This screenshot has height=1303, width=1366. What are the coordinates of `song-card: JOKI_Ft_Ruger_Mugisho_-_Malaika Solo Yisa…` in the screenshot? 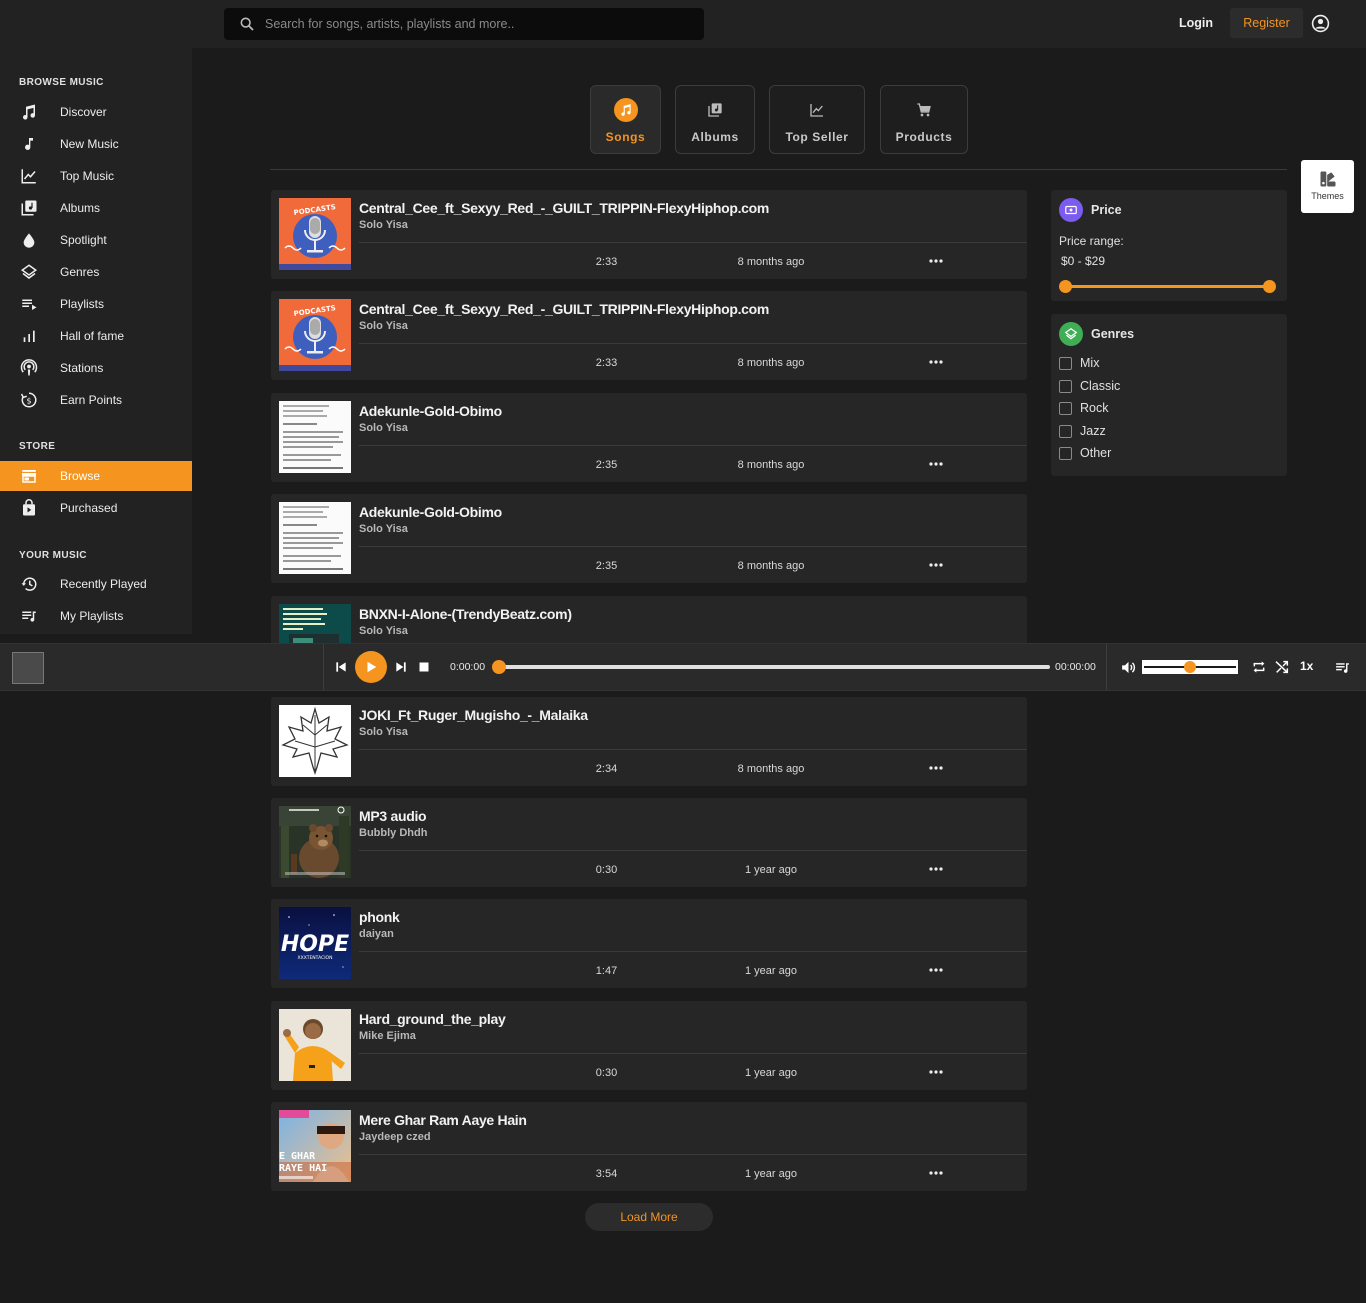 It's located at (649, 741).